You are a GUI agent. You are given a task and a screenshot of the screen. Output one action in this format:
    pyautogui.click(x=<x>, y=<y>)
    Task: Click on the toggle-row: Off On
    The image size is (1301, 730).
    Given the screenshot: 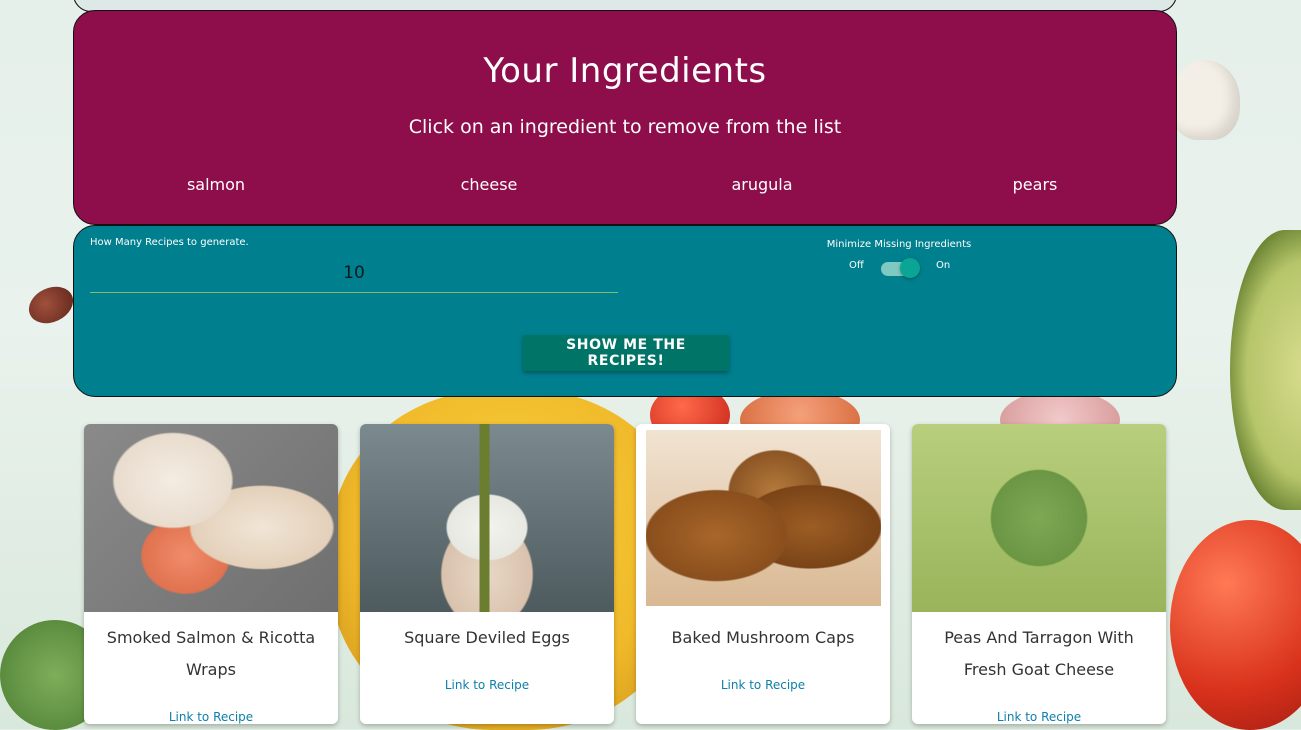 What is the action you would take?
    pyautogui.click(x=899, y=268)
    